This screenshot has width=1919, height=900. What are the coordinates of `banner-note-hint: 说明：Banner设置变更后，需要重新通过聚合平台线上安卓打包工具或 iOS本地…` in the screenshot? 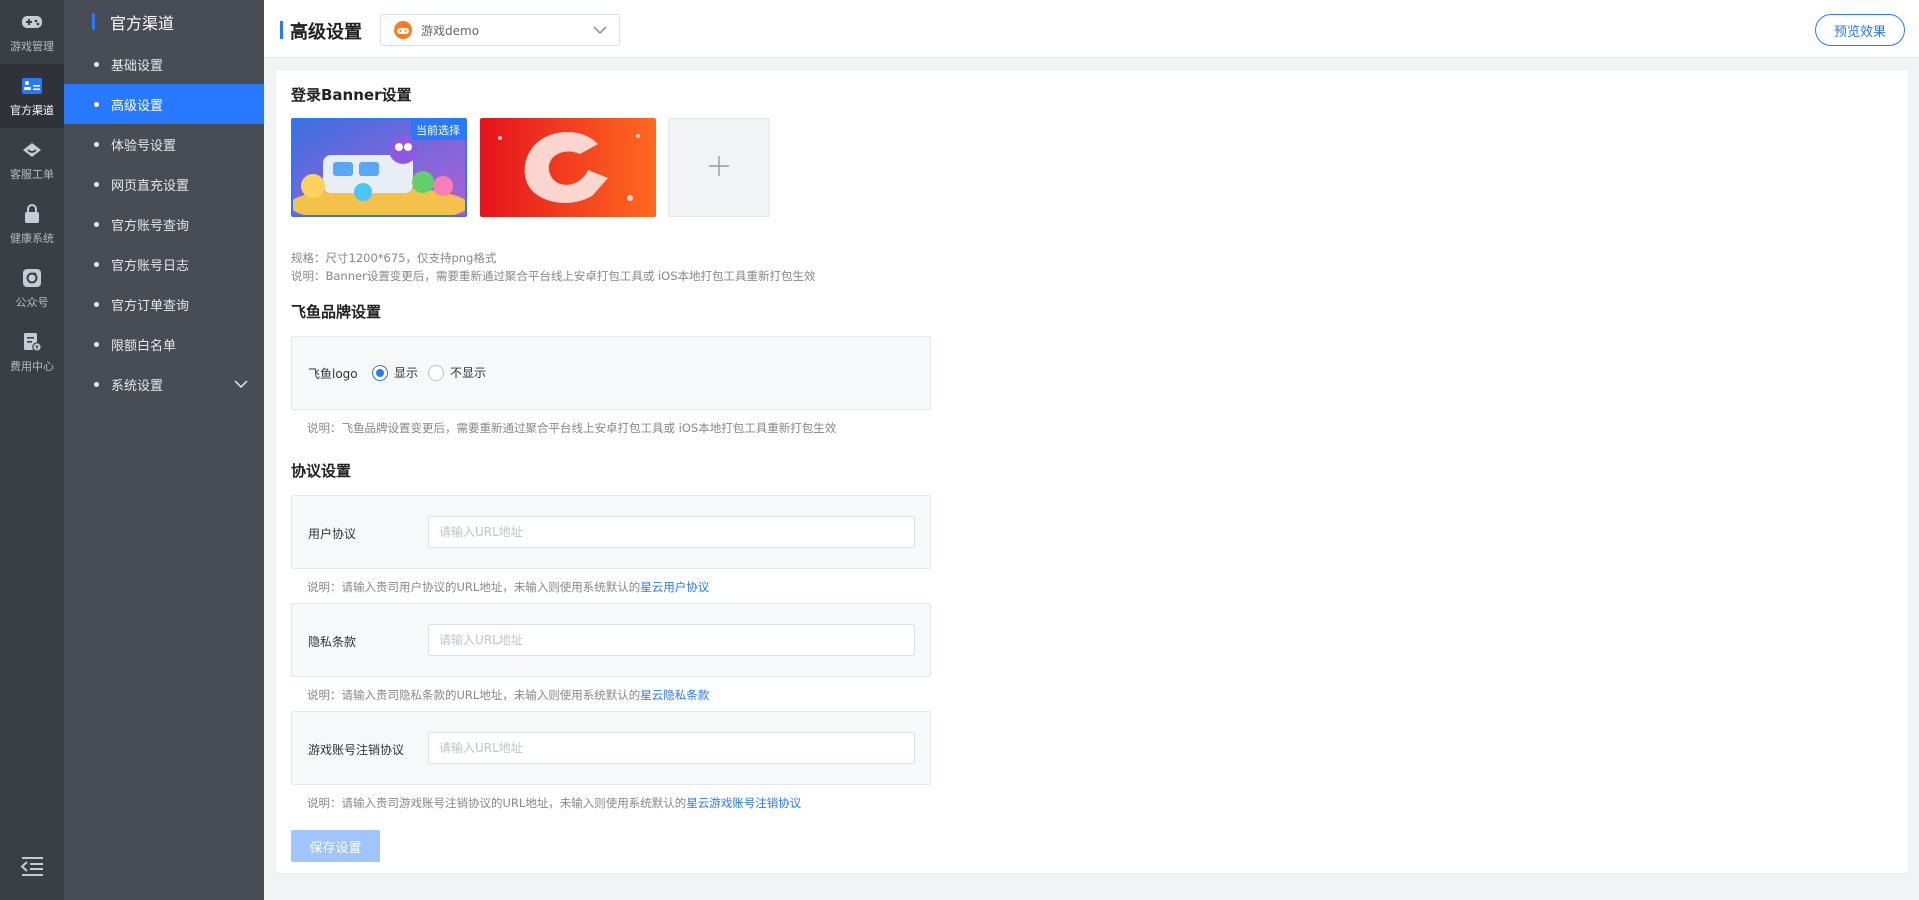 It's located at (553, 276).